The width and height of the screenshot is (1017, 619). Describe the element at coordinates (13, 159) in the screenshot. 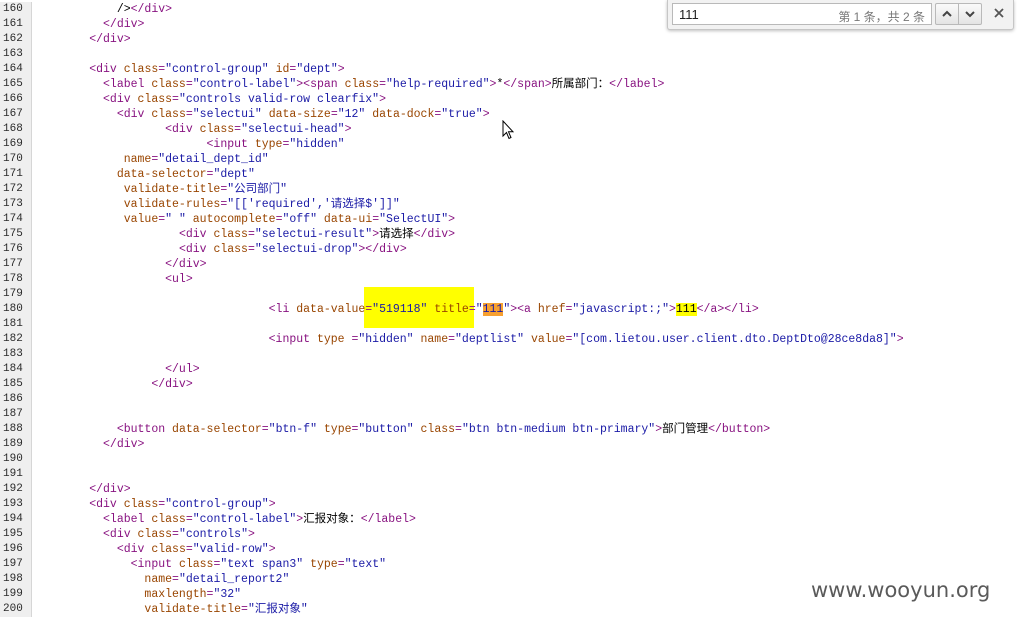

I see `line-number: 170` at that location.